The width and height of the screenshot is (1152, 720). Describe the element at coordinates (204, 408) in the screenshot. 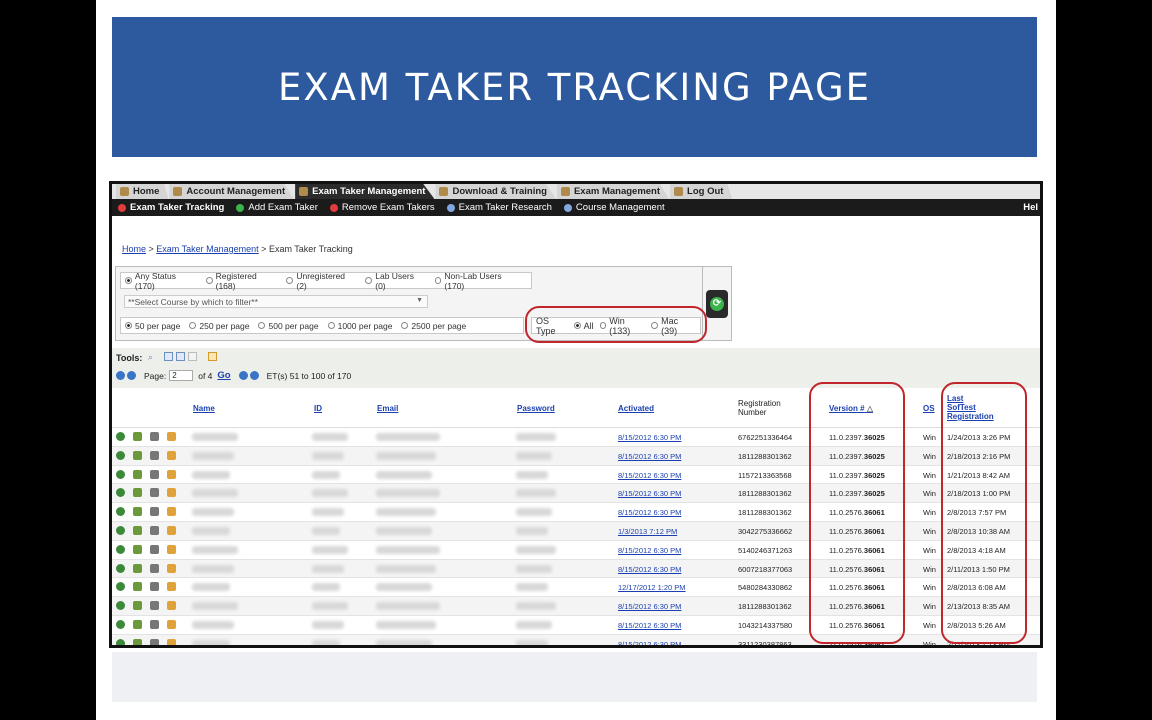

I see `column-name: Name` at that location.